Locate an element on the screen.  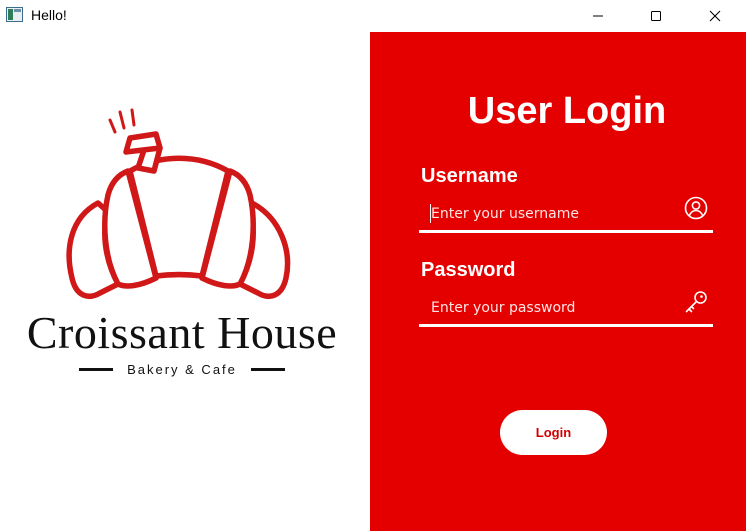
app-icon is located at coordinates (14, 14).